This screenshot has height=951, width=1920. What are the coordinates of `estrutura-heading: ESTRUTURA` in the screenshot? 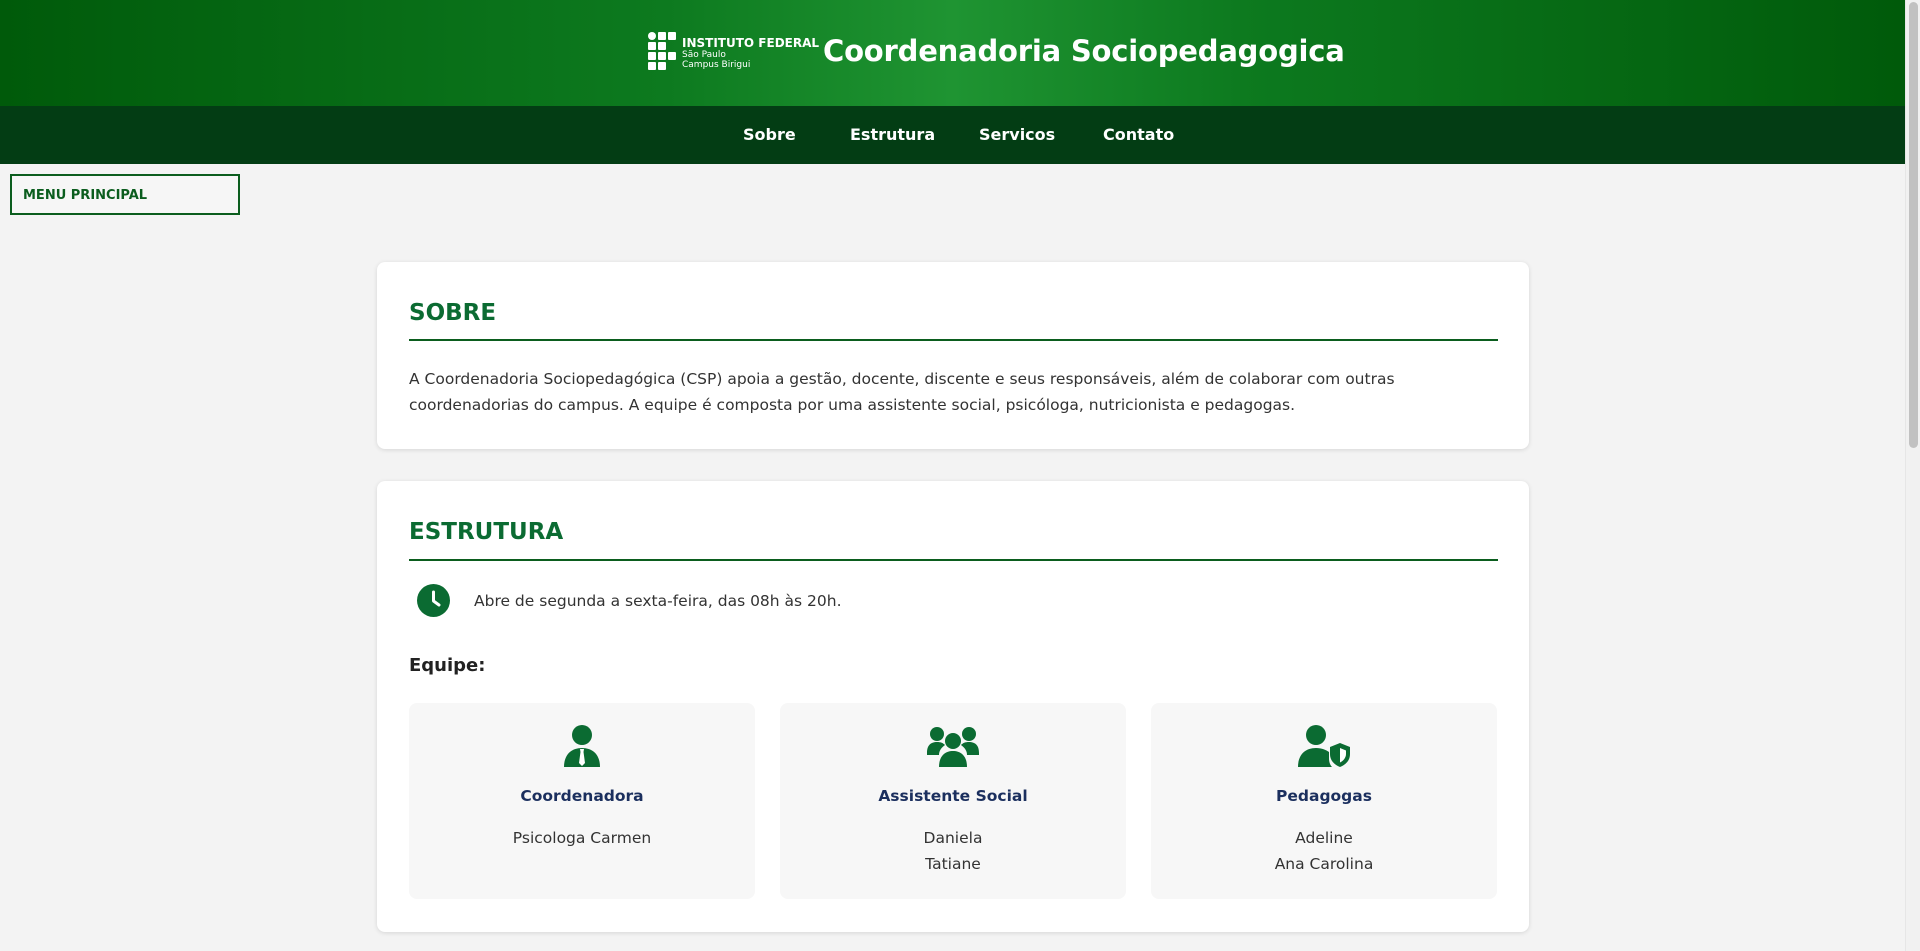 It's located at (486, 532).